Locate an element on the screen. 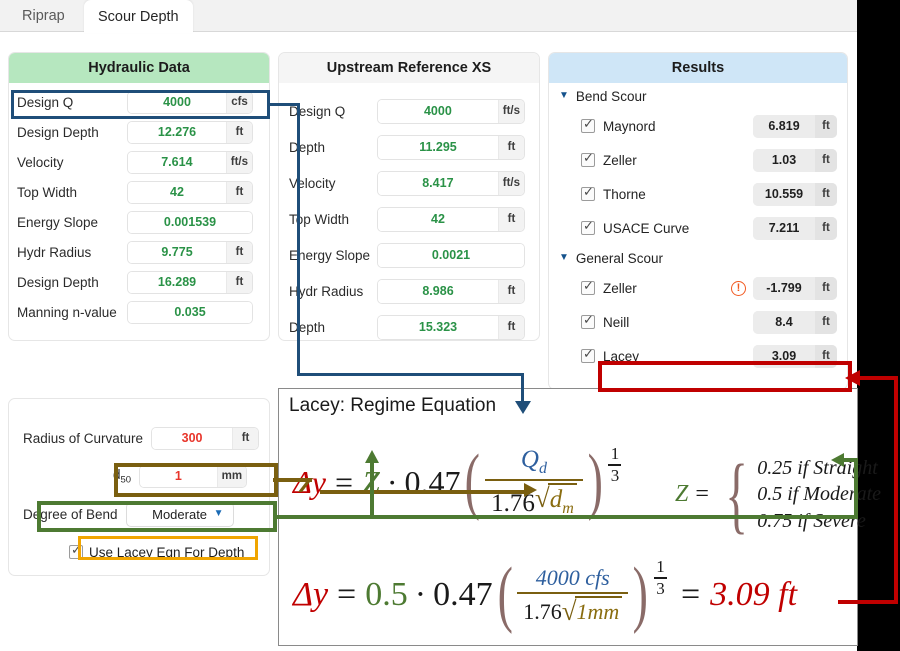 The height and width of the screenshot is (651, 900). result-unit-neill: ft is located at coordinates (826, 322).